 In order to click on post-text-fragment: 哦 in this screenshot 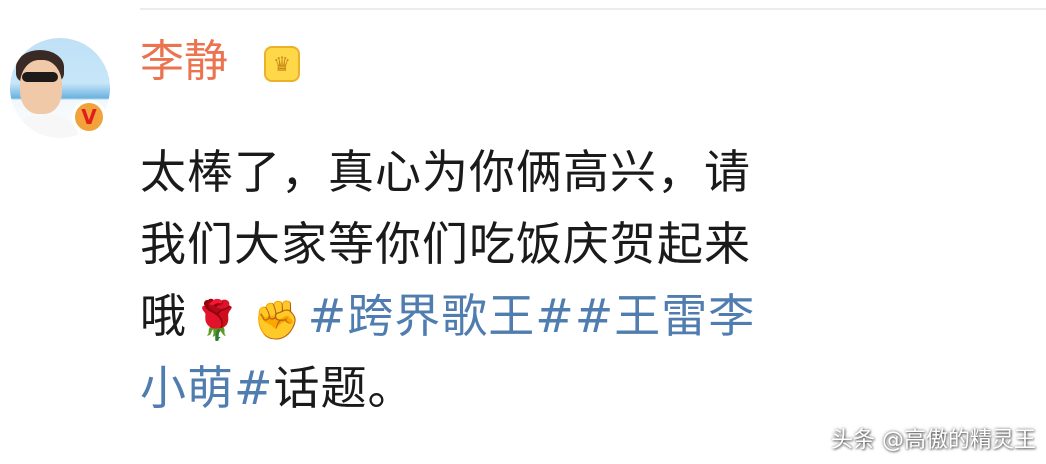, I will do `click(163, 316)`.